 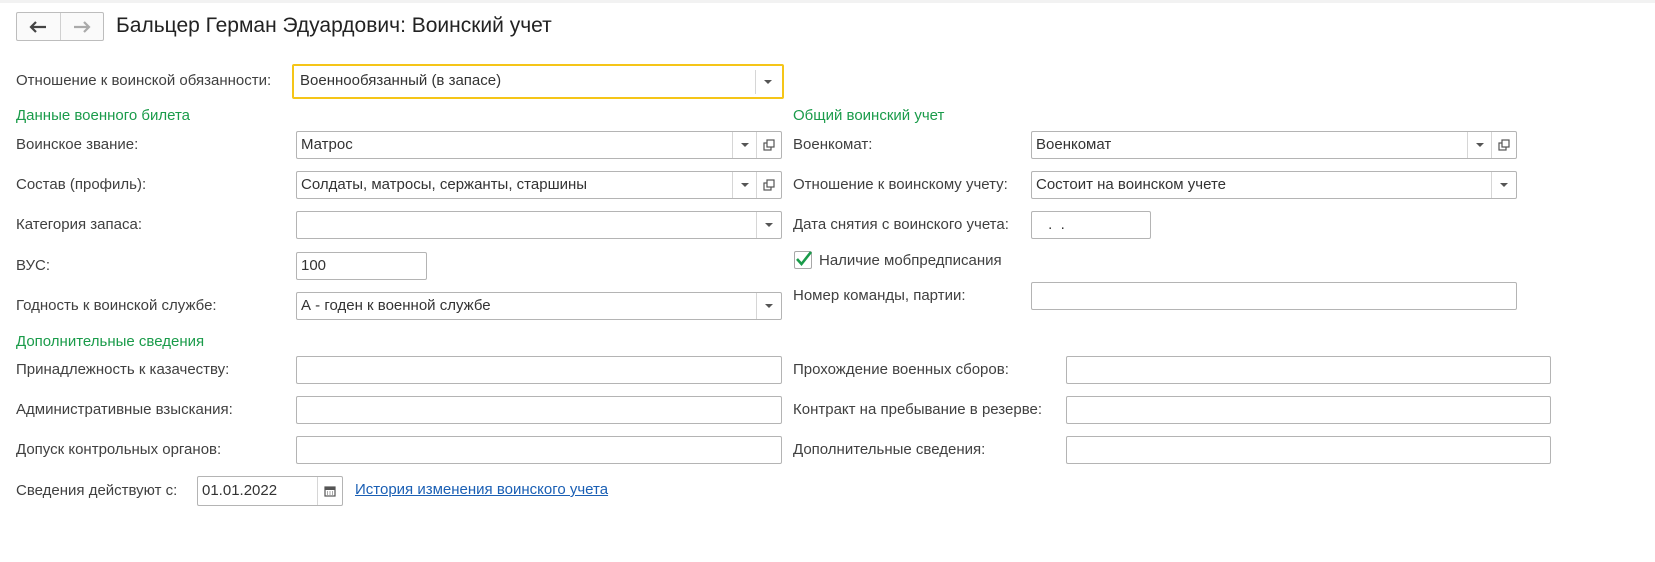 I want to click on checkmark-icon, so click(x=804, y=259).